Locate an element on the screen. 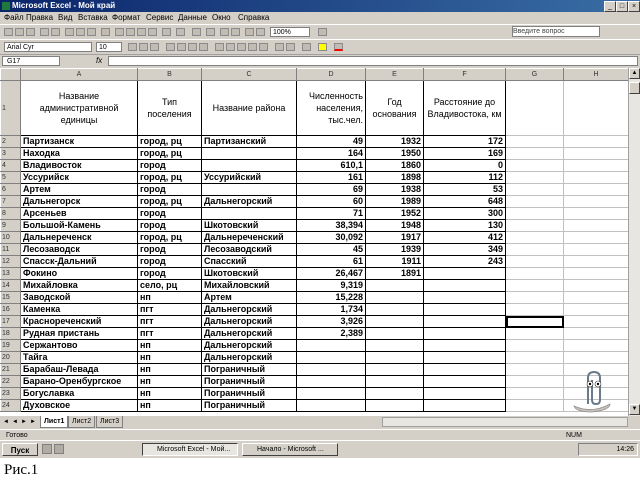 The height and width of the screenshot is (495, 640). cell-name: Богуславка is located at coordinates (79, 393).